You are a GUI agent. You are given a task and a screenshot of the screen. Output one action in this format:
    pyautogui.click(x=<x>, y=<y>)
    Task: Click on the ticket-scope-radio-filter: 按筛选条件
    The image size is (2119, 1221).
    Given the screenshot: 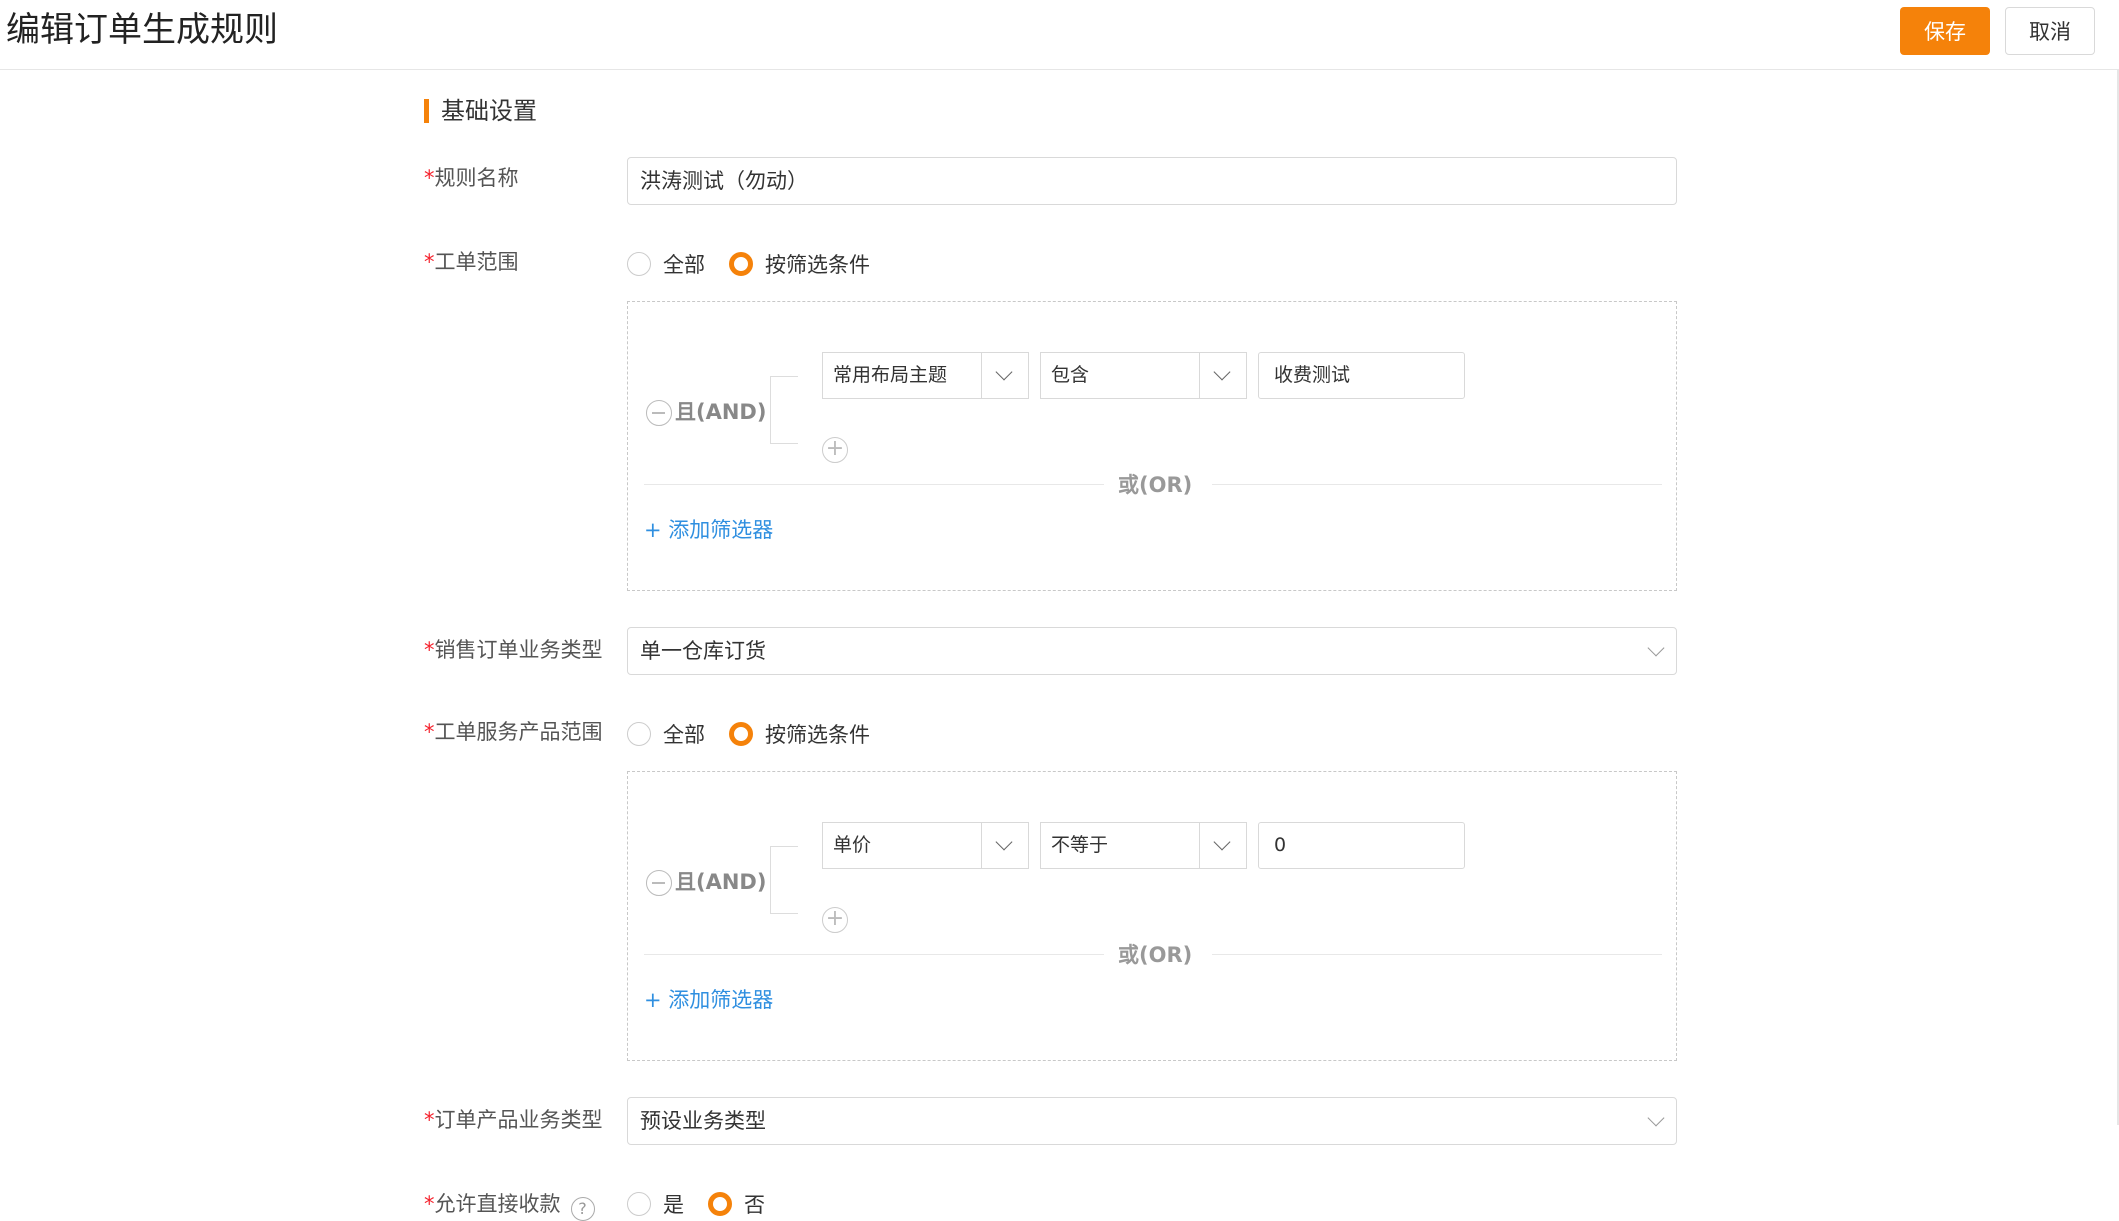 What is the action you would take?
    pyautogui.click(x=799, y=264)
    